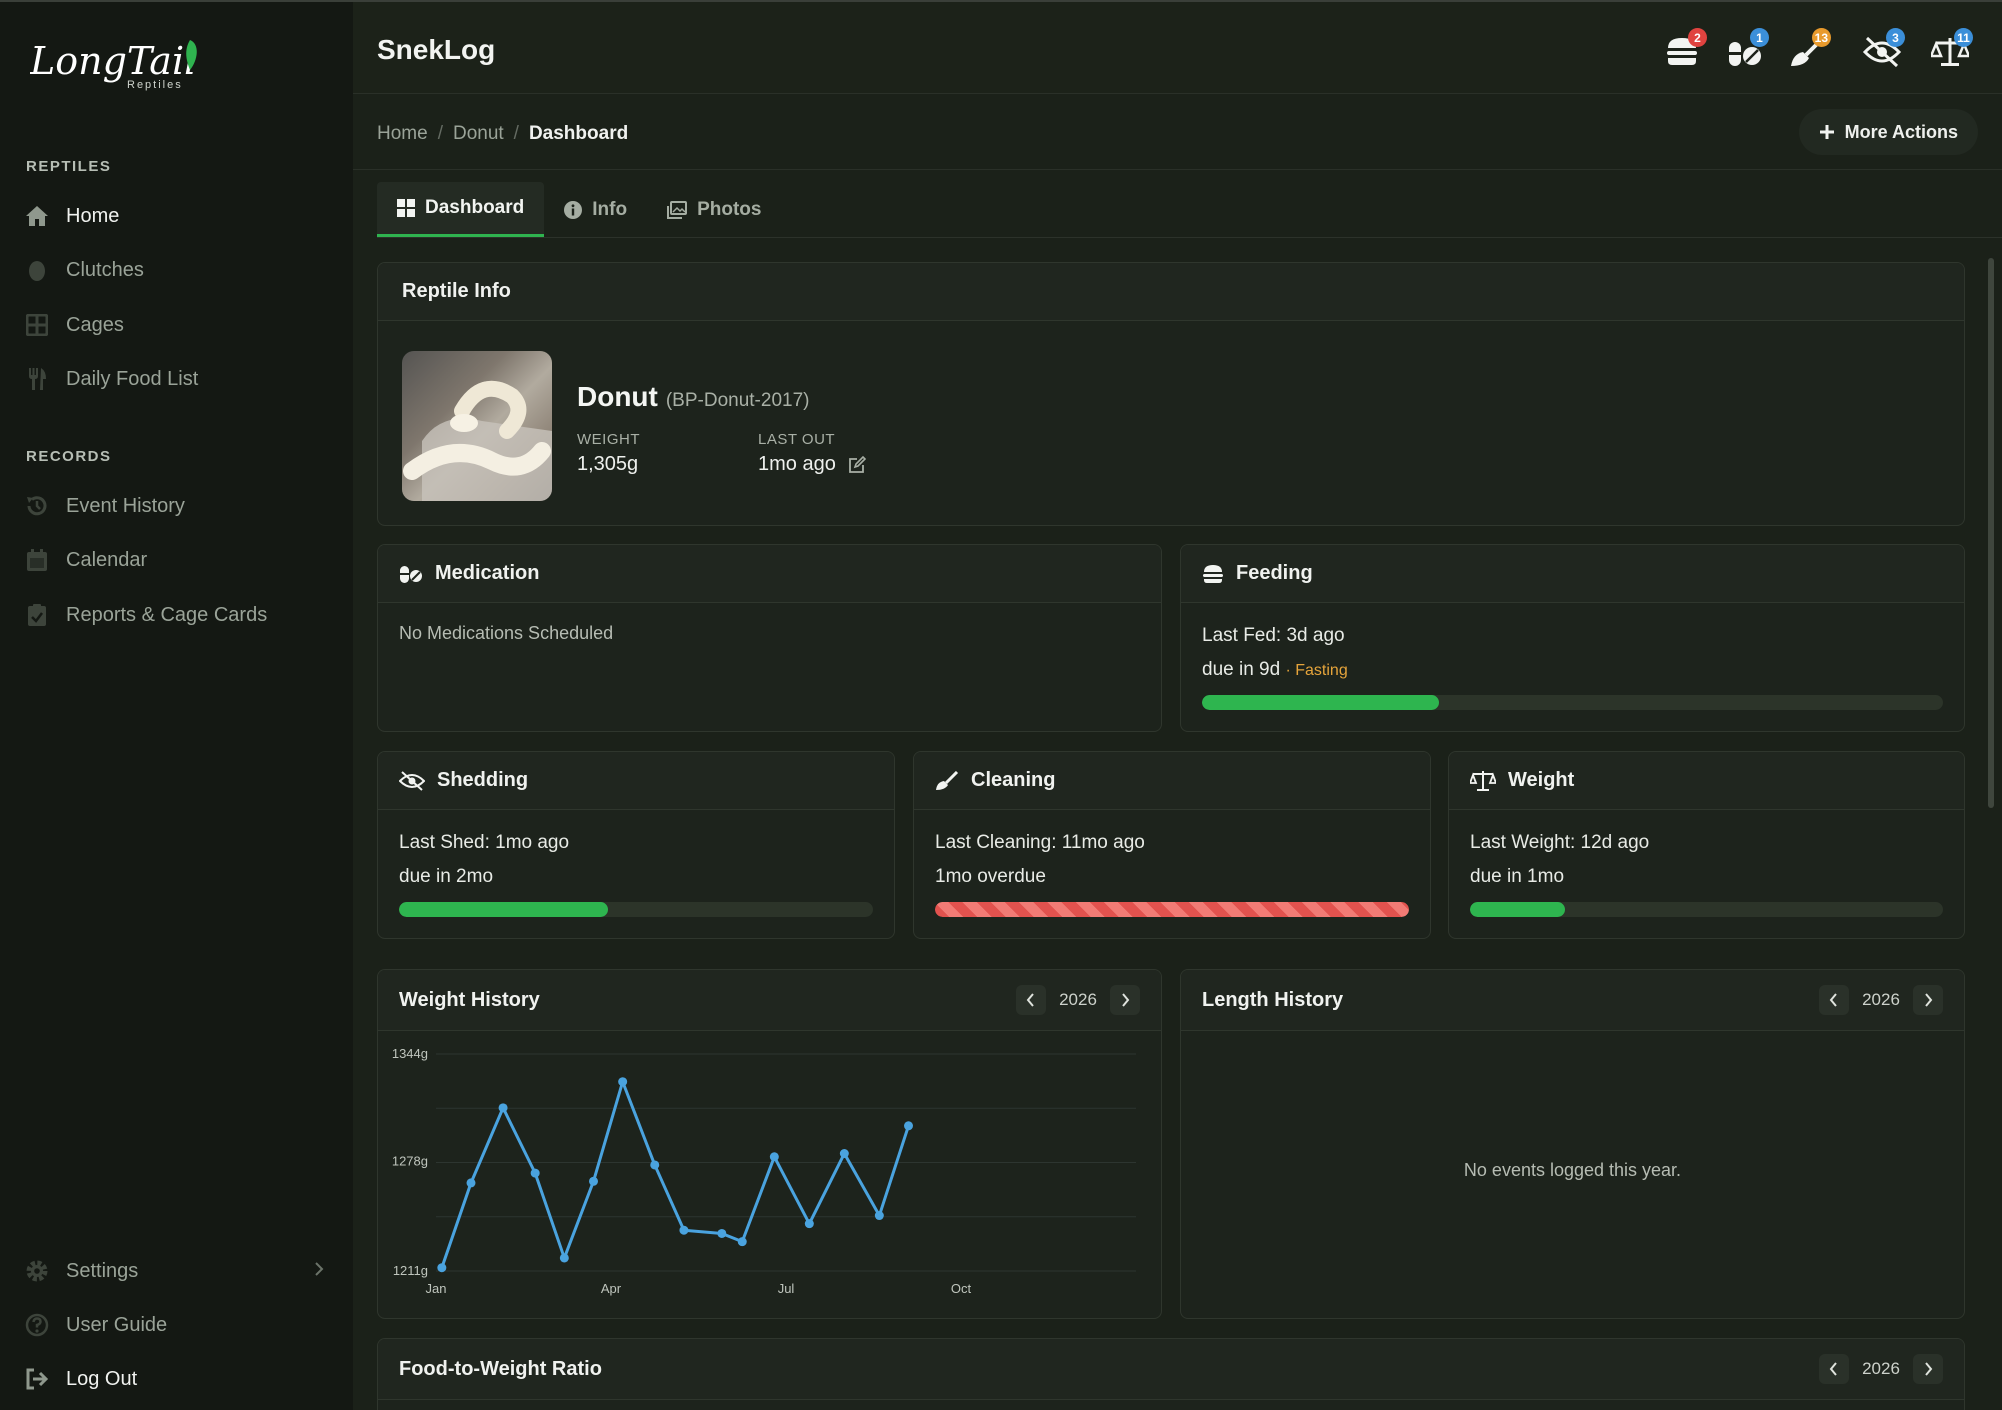 This screenshot has width=2002, height=1410. What do you see at coordinates (1013, 780) in the screenshot?
I see `card-title: Cleaning` at bounding box center [1013, 780].